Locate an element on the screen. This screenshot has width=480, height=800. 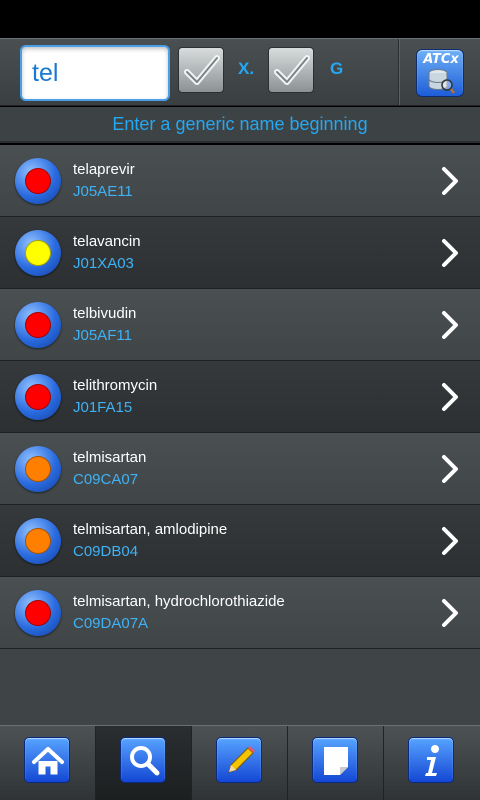
drug-name: telaprevir is located at coordinates (104, 169).